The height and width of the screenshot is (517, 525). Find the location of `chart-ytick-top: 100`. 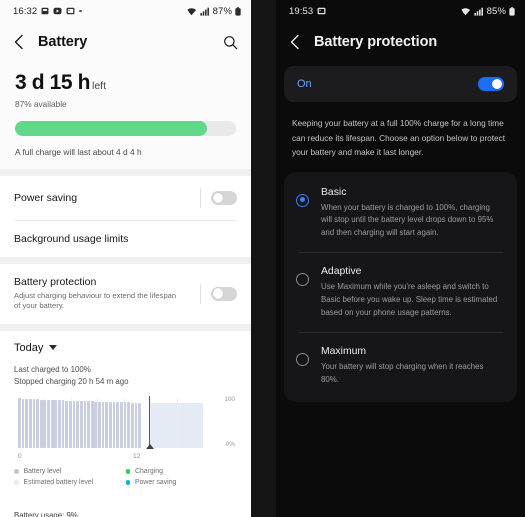

chart-ytick-top: 100 is located at coordinates (229, 399).